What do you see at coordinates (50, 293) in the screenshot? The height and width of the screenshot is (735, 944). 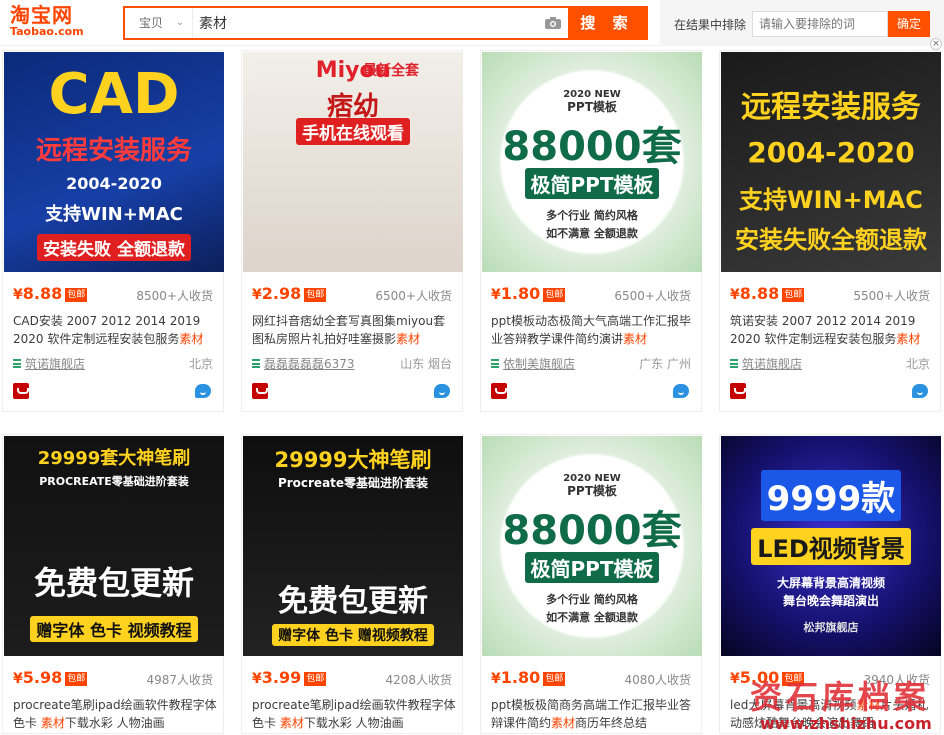 I see `product-price: ¥8.88 包邮` at bounding box center [50, 293].